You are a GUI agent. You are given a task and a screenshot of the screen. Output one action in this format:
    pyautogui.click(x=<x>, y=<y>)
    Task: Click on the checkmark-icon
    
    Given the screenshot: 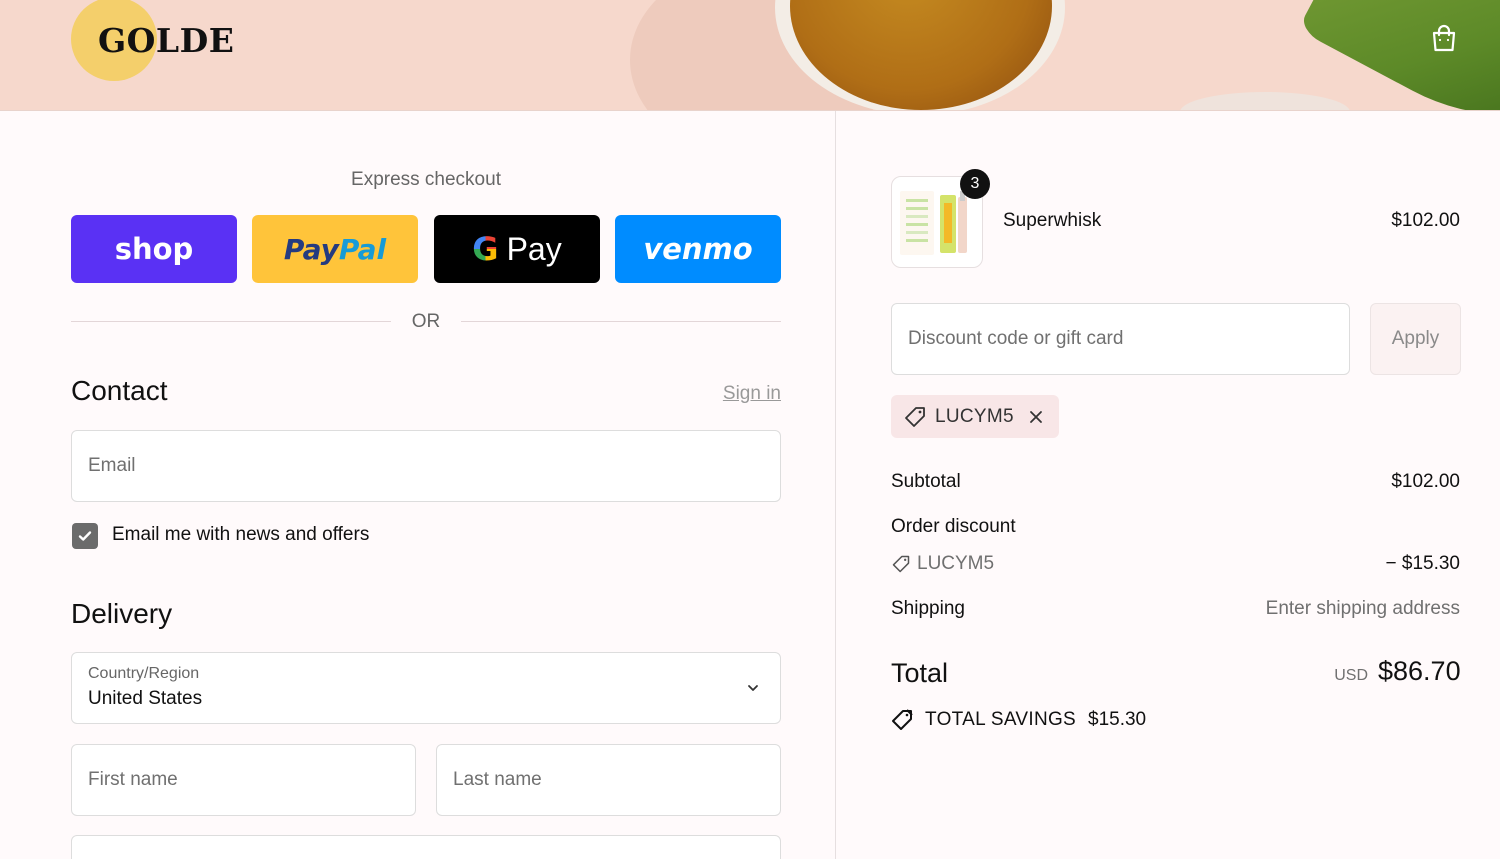 What is the action you would take?
    pyautogui.click(x=85, y=536)
    